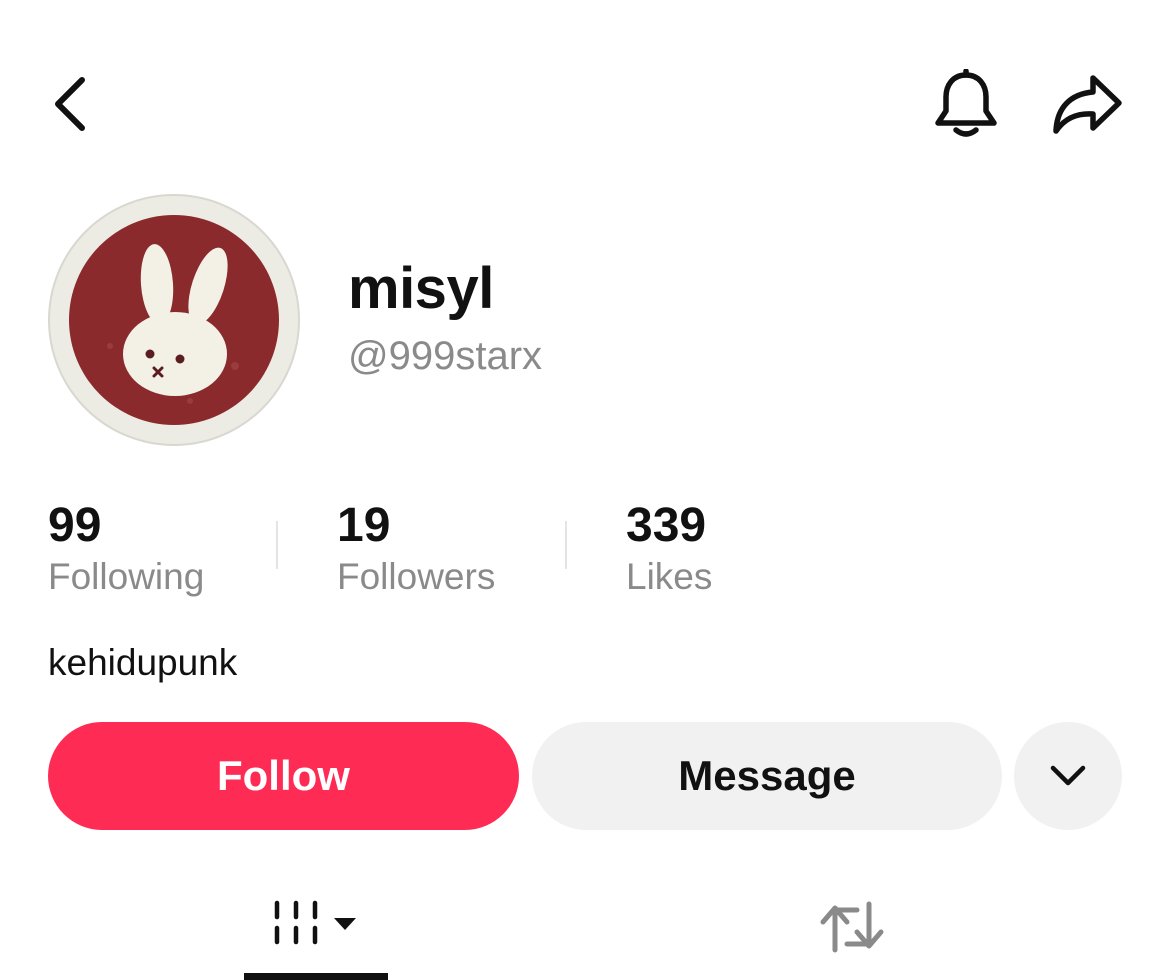  Describe the element at coordinates (126, 549) in the screenshot. I see `following-stat: 99 Following` at that location.